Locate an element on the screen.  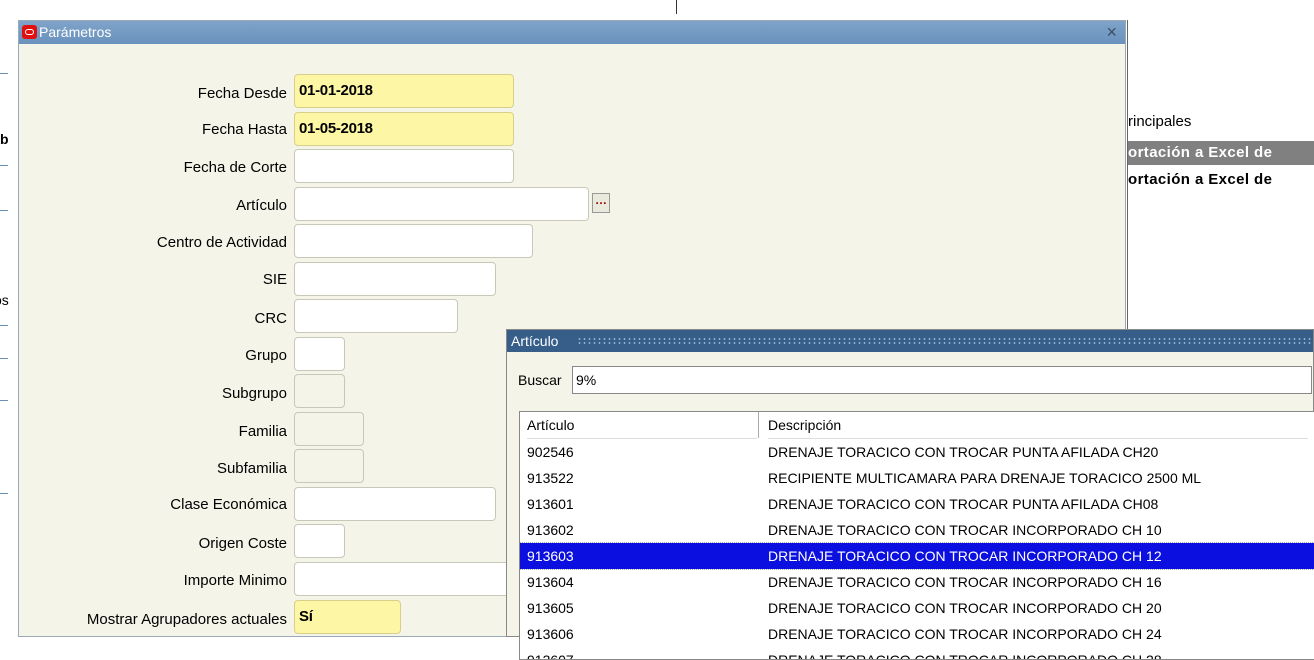
label-articulo: Artículo is located at coordinates (261, 205).